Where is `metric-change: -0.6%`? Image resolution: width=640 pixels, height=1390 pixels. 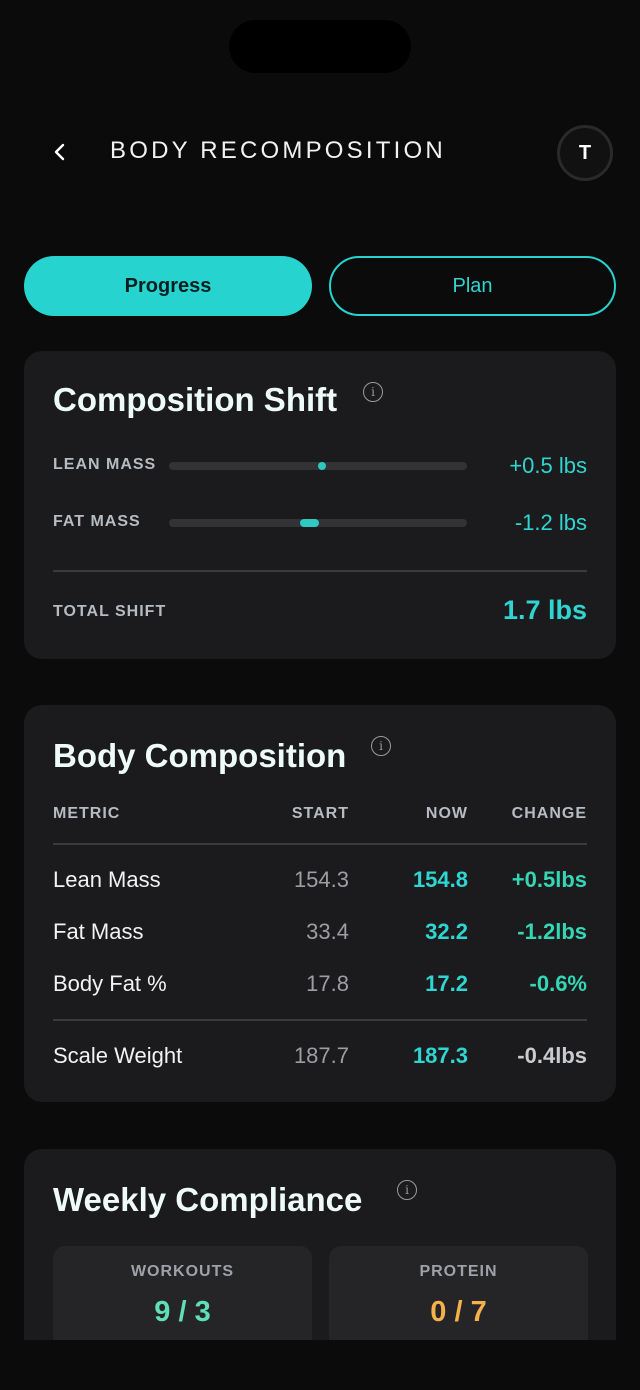
metric-change: -0.6% is located at coordinates (558, 983).